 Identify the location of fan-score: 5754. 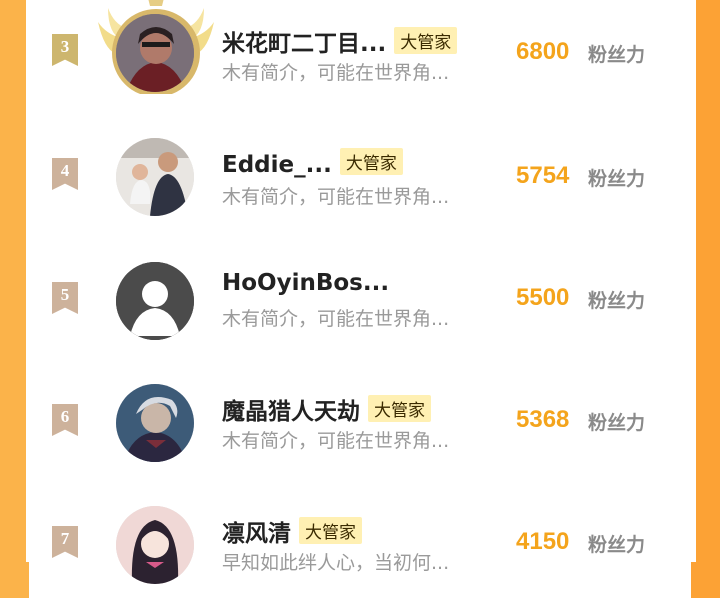
(543, 175).